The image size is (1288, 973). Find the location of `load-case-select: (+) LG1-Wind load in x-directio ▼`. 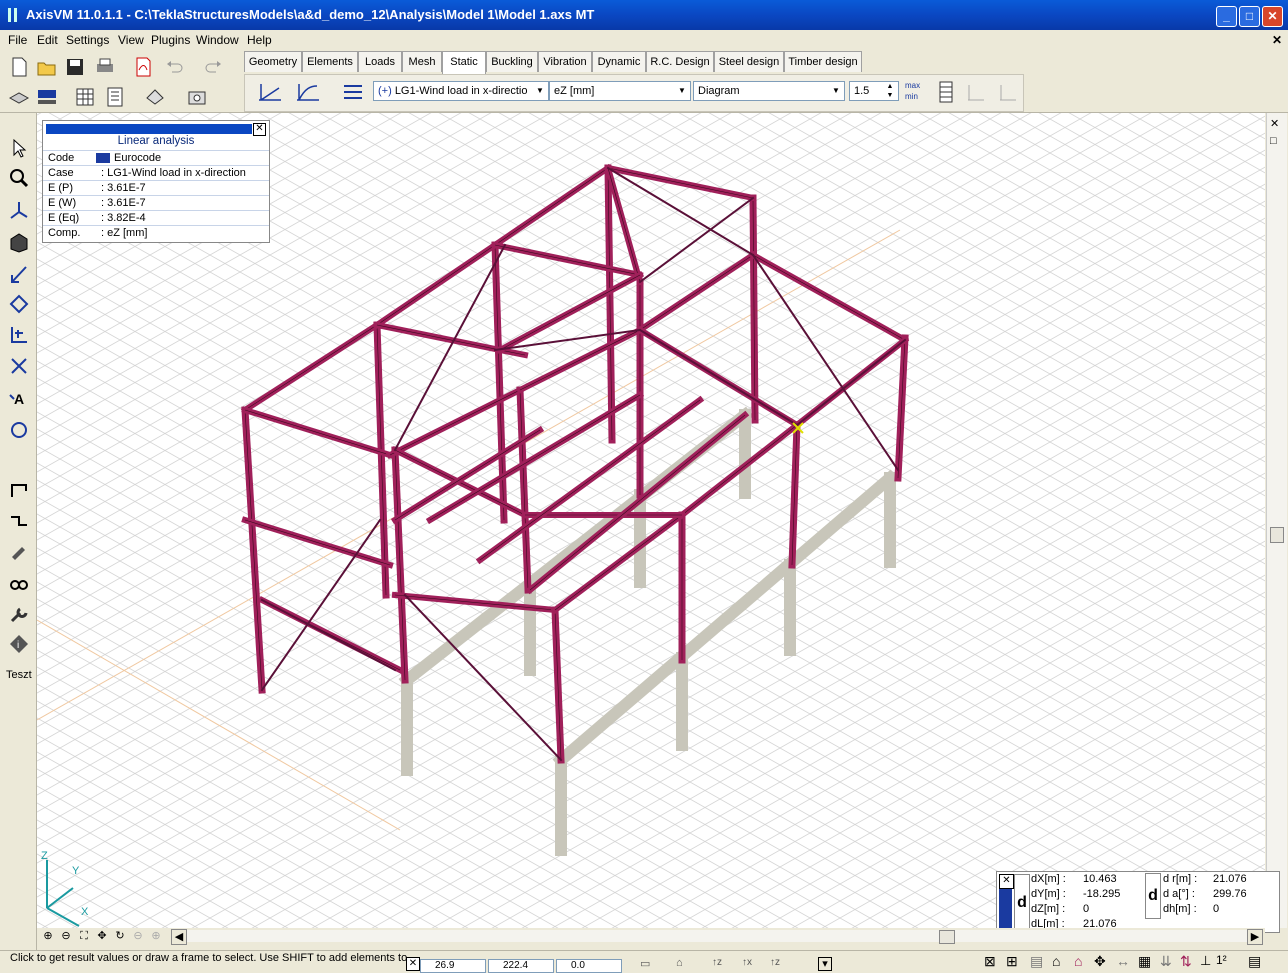

load-case-select: (+) LG1-Wind load in x-directio ▼ is located at coordinates (461, 91).